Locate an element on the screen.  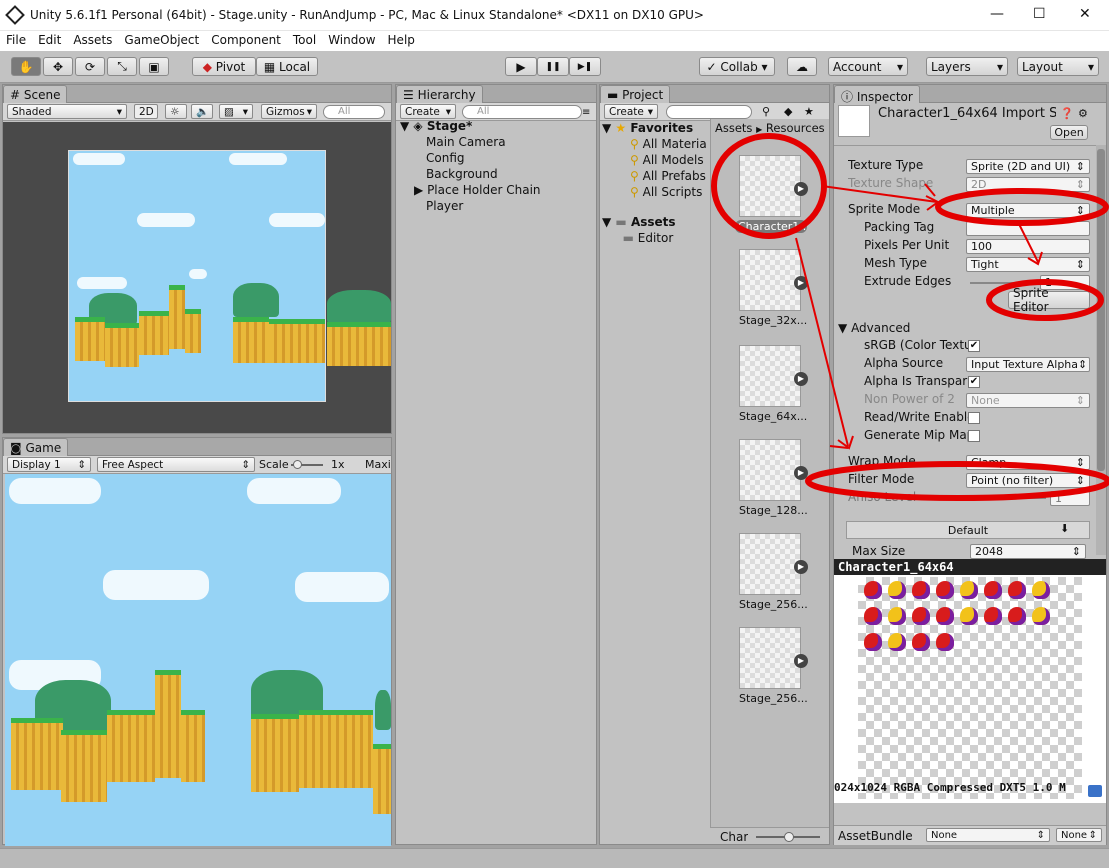
project-create-dropdown: Create ▾ is located at coordinates (631, 111).